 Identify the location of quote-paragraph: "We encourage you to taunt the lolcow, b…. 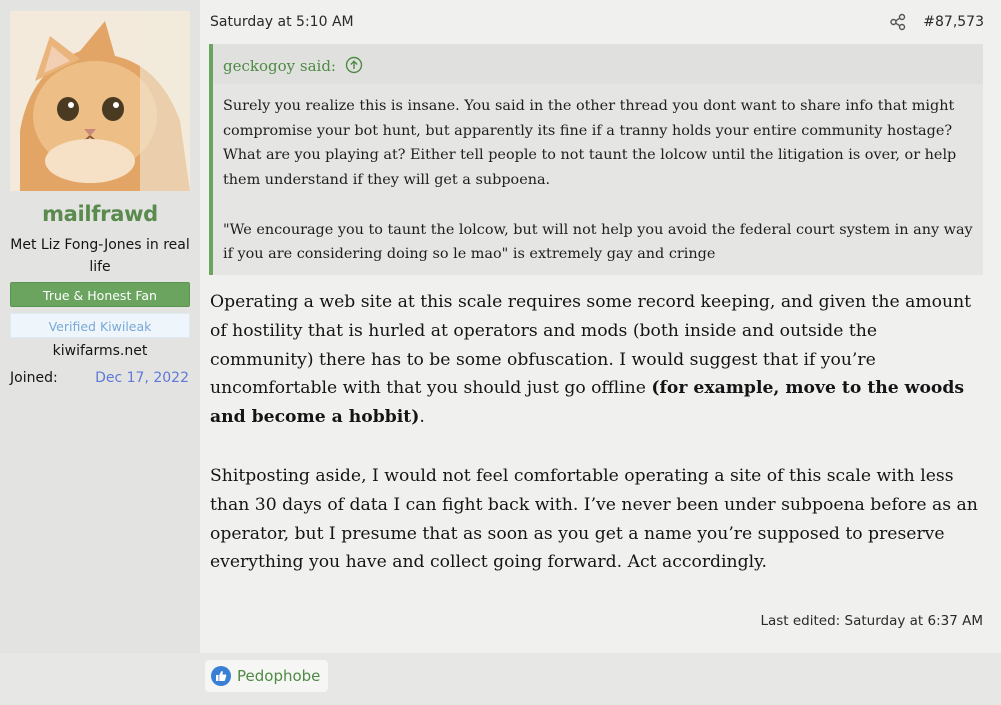
(598, 242).